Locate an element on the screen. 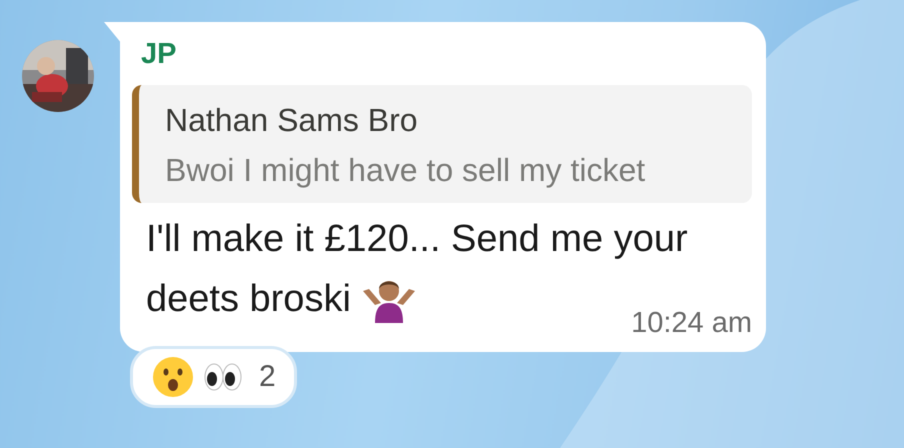 The height and width of the screenshot is (448, 904). sender-name: JP is located at coordinates (159, 54).